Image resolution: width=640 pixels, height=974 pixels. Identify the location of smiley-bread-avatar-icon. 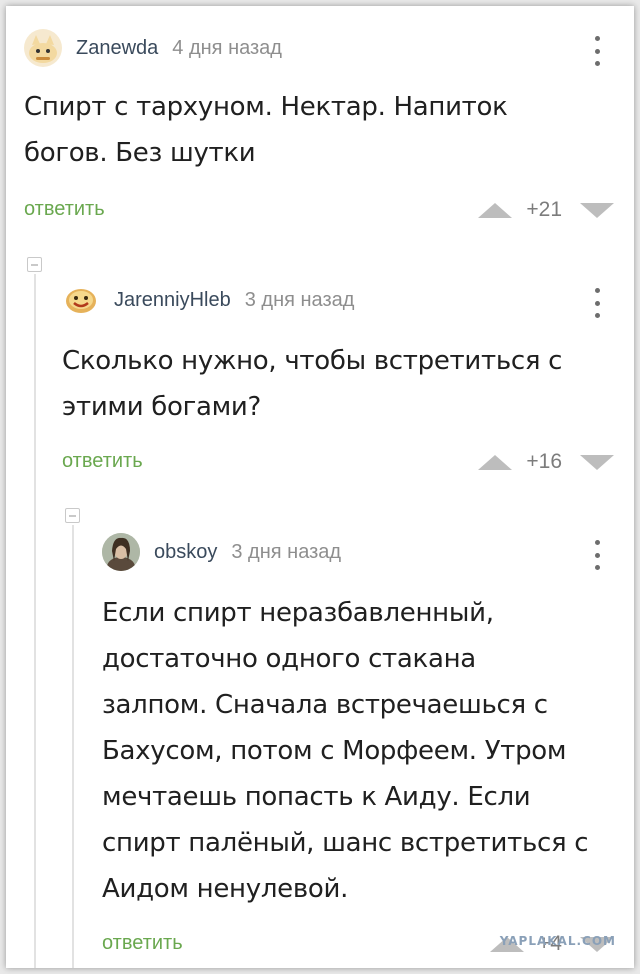
(81, 301).